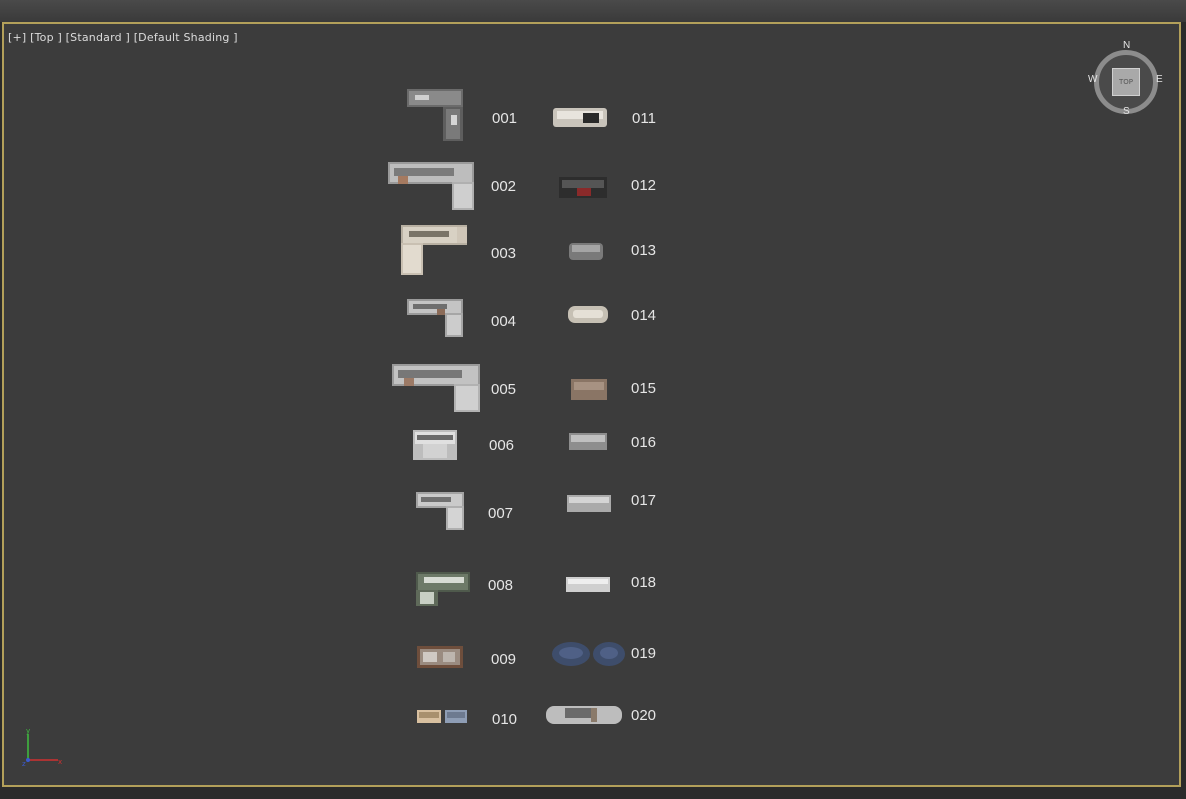 The height and width of the screenshot is (799, 1186). I want to click on label-006: 006, so click(502, 445).